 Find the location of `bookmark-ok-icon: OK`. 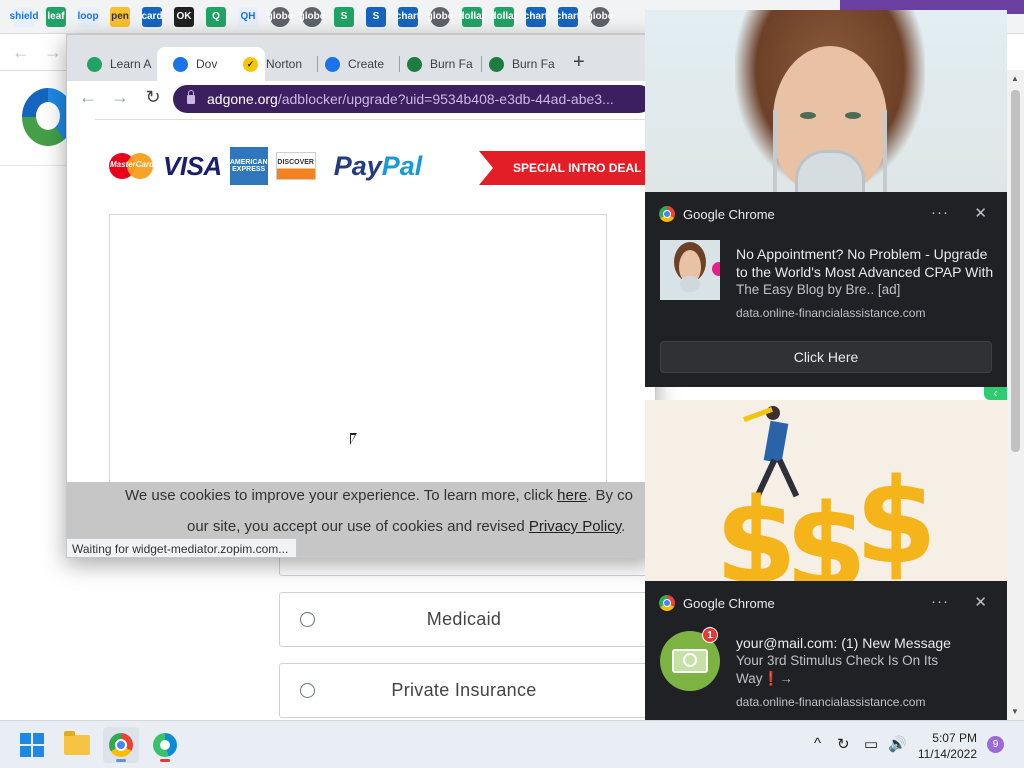

bookmark-ok-icon: OK is located at coordinates (184, 16).